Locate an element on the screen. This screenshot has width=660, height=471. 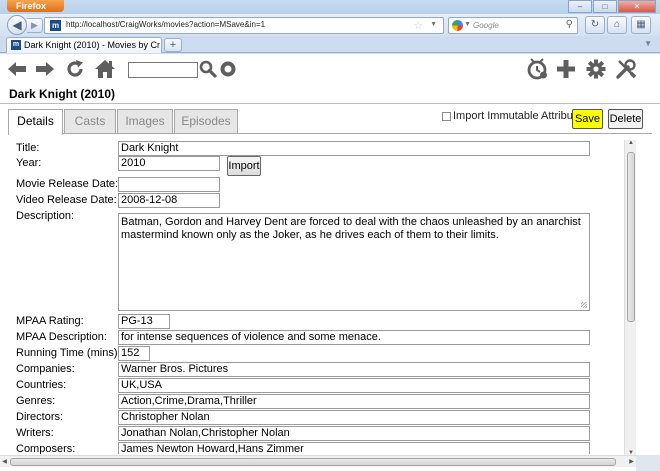
running-time-field: 152 is located at coordinates (134, 353).